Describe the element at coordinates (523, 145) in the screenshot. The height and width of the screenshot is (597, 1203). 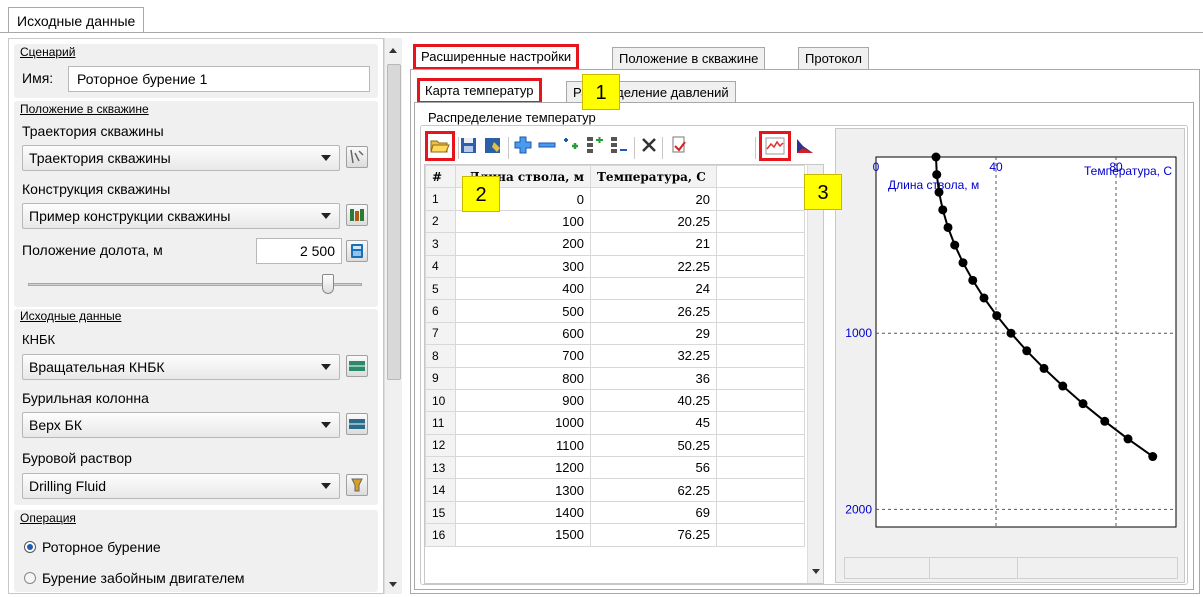
I see `add-row-button` at that location.